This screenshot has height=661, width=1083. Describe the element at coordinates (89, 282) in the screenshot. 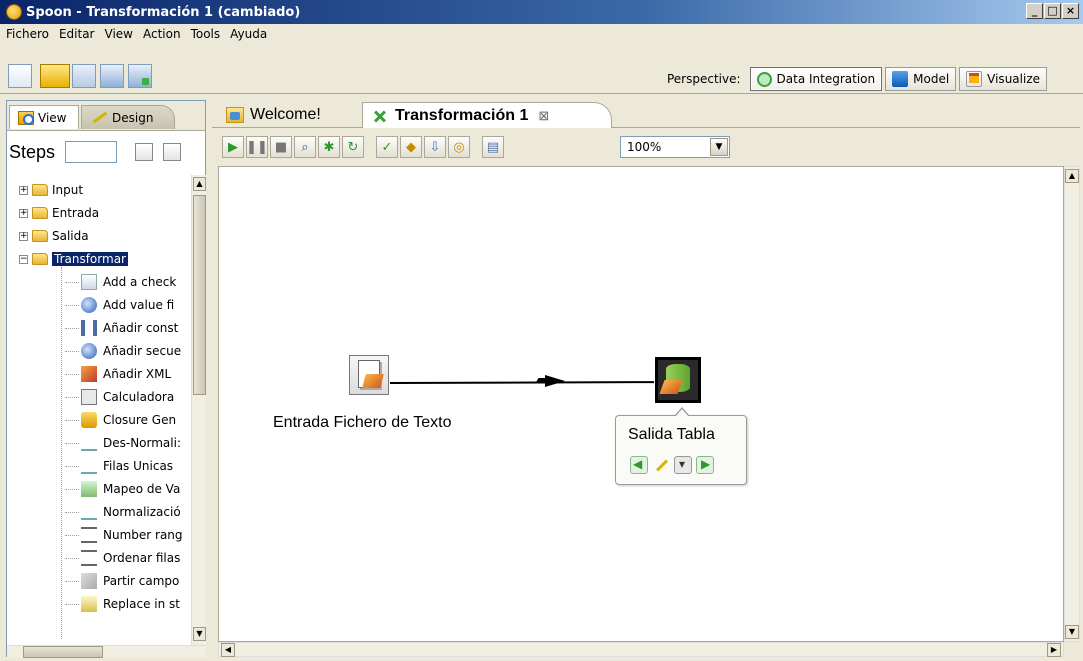

I see `checksum-step-icon` at that location.